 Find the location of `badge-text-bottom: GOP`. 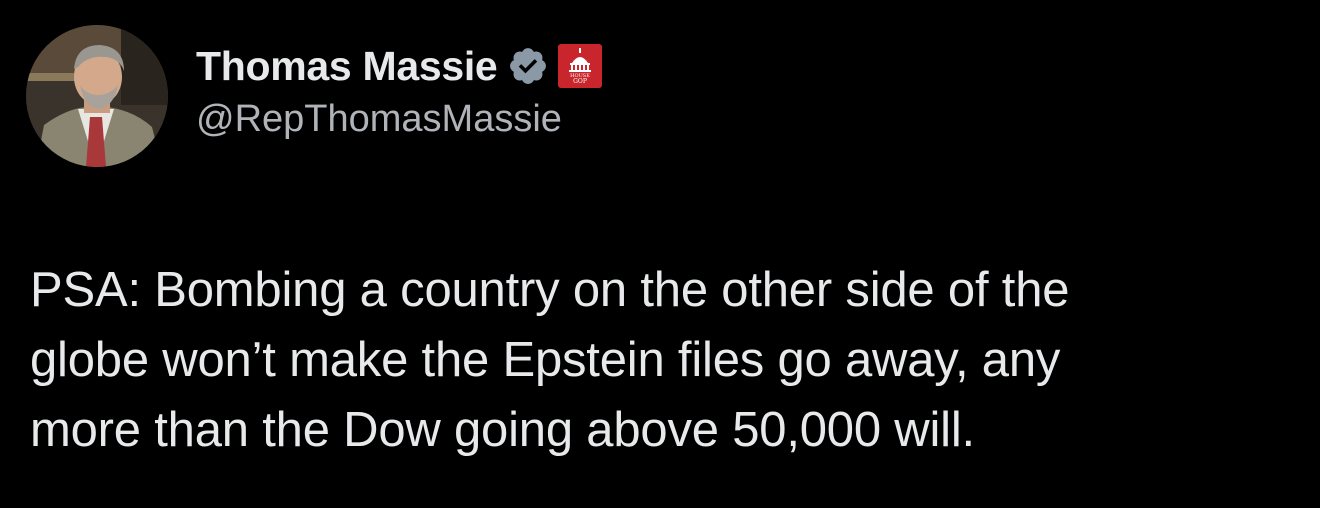

badge-text-bottom: GOP is located at coordinates (581, 81).